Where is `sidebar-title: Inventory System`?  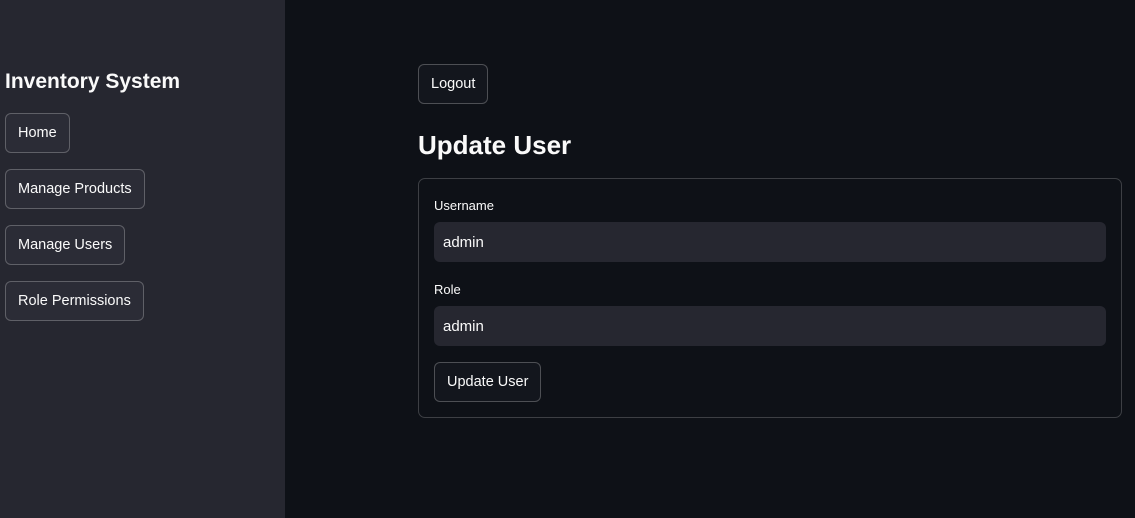 sidebar-title: Inventory System is located at coordinates (93, 81).